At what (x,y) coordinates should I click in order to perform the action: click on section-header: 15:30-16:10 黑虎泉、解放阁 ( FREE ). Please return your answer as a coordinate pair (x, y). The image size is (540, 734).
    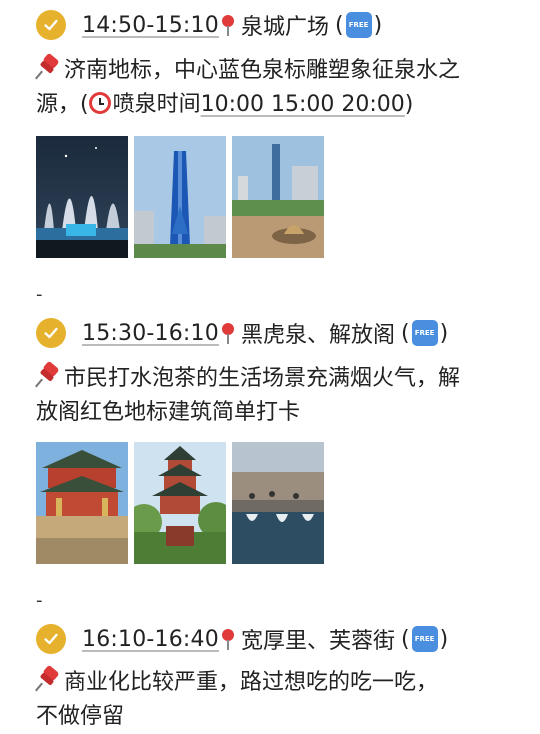
    Looking at the image, I should click on (242, 333).